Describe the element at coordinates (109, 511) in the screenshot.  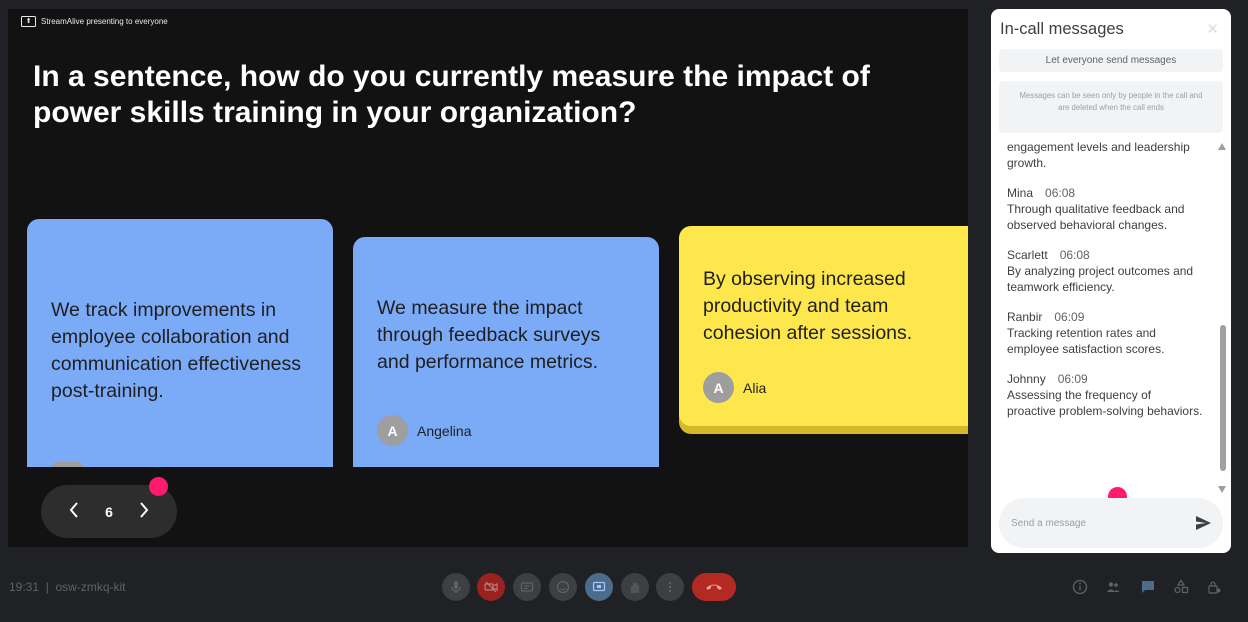
I see `slide-number: 6` at that location.